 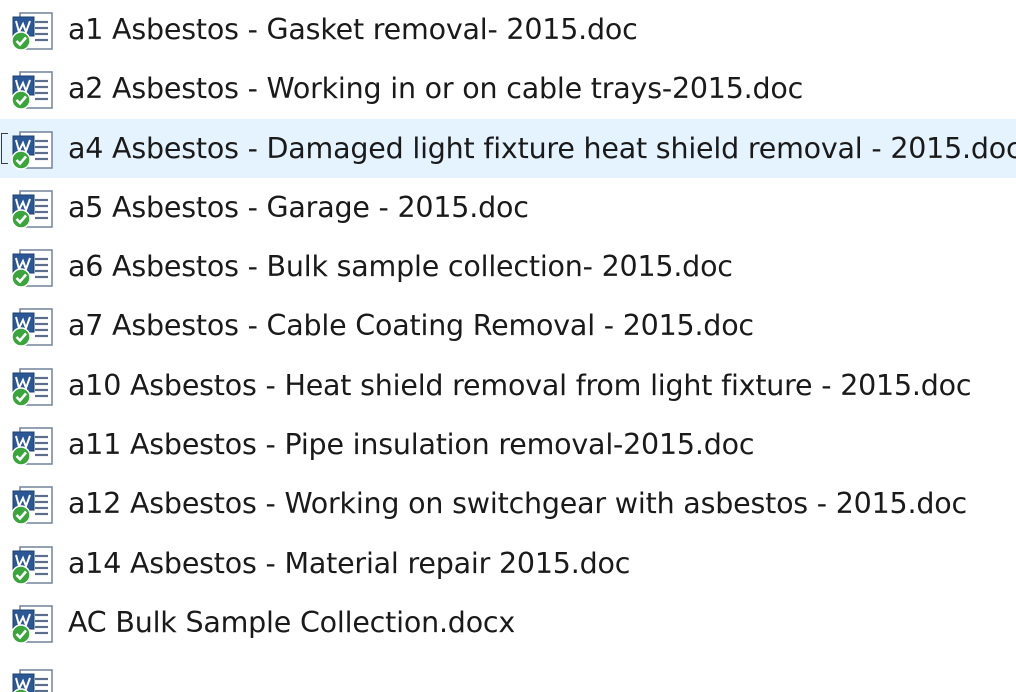 I want to click on file-row: a5 Asbestos - Garage - 2015.doc, so click(x=508, y=207).